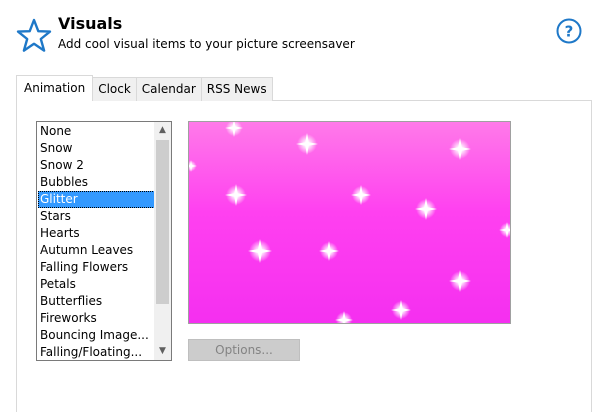  I want to click on list-item-snow: Snow, so click(96, 148).